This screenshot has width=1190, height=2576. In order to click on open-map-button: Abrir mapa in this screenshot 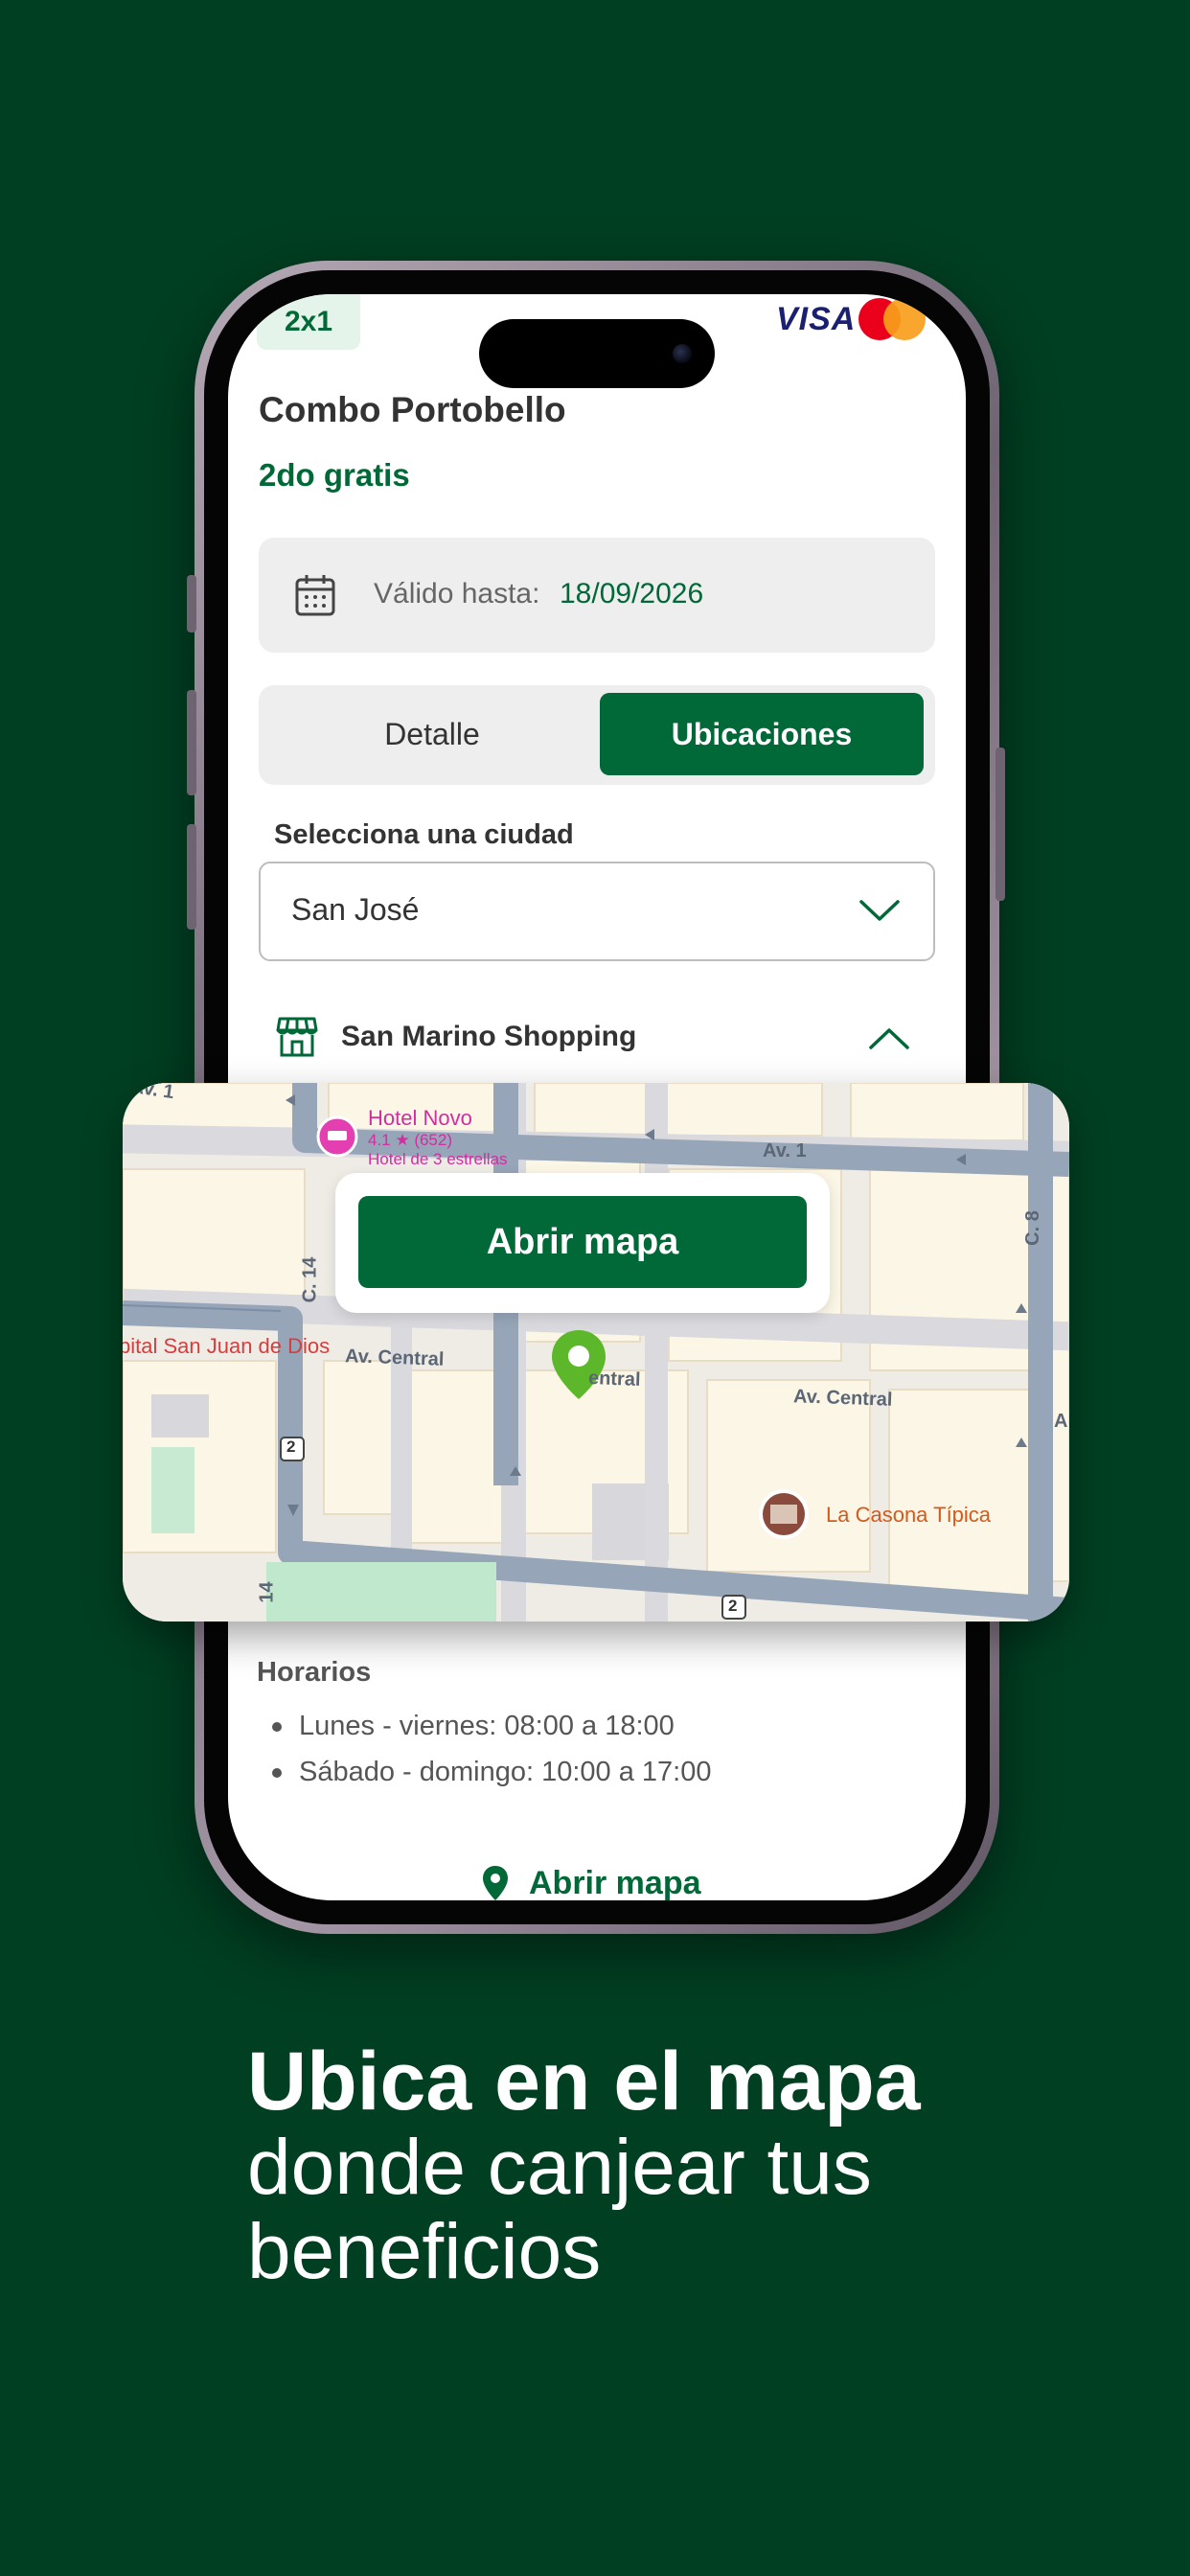, I will do `click(583, 1242)`.